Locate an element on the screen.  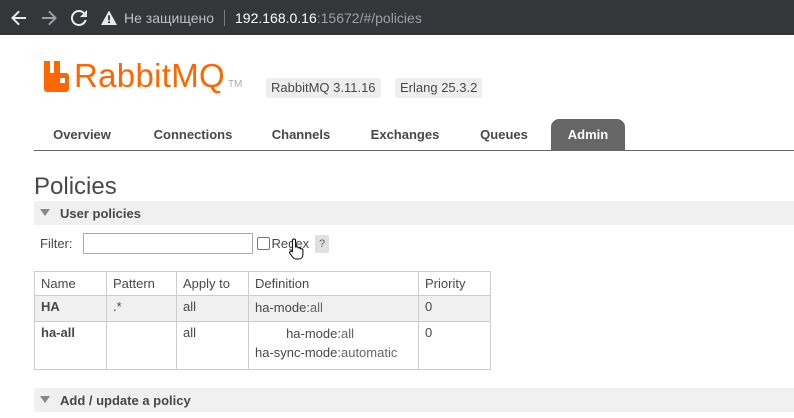
reload-icon is located at coordinates (79, 17).